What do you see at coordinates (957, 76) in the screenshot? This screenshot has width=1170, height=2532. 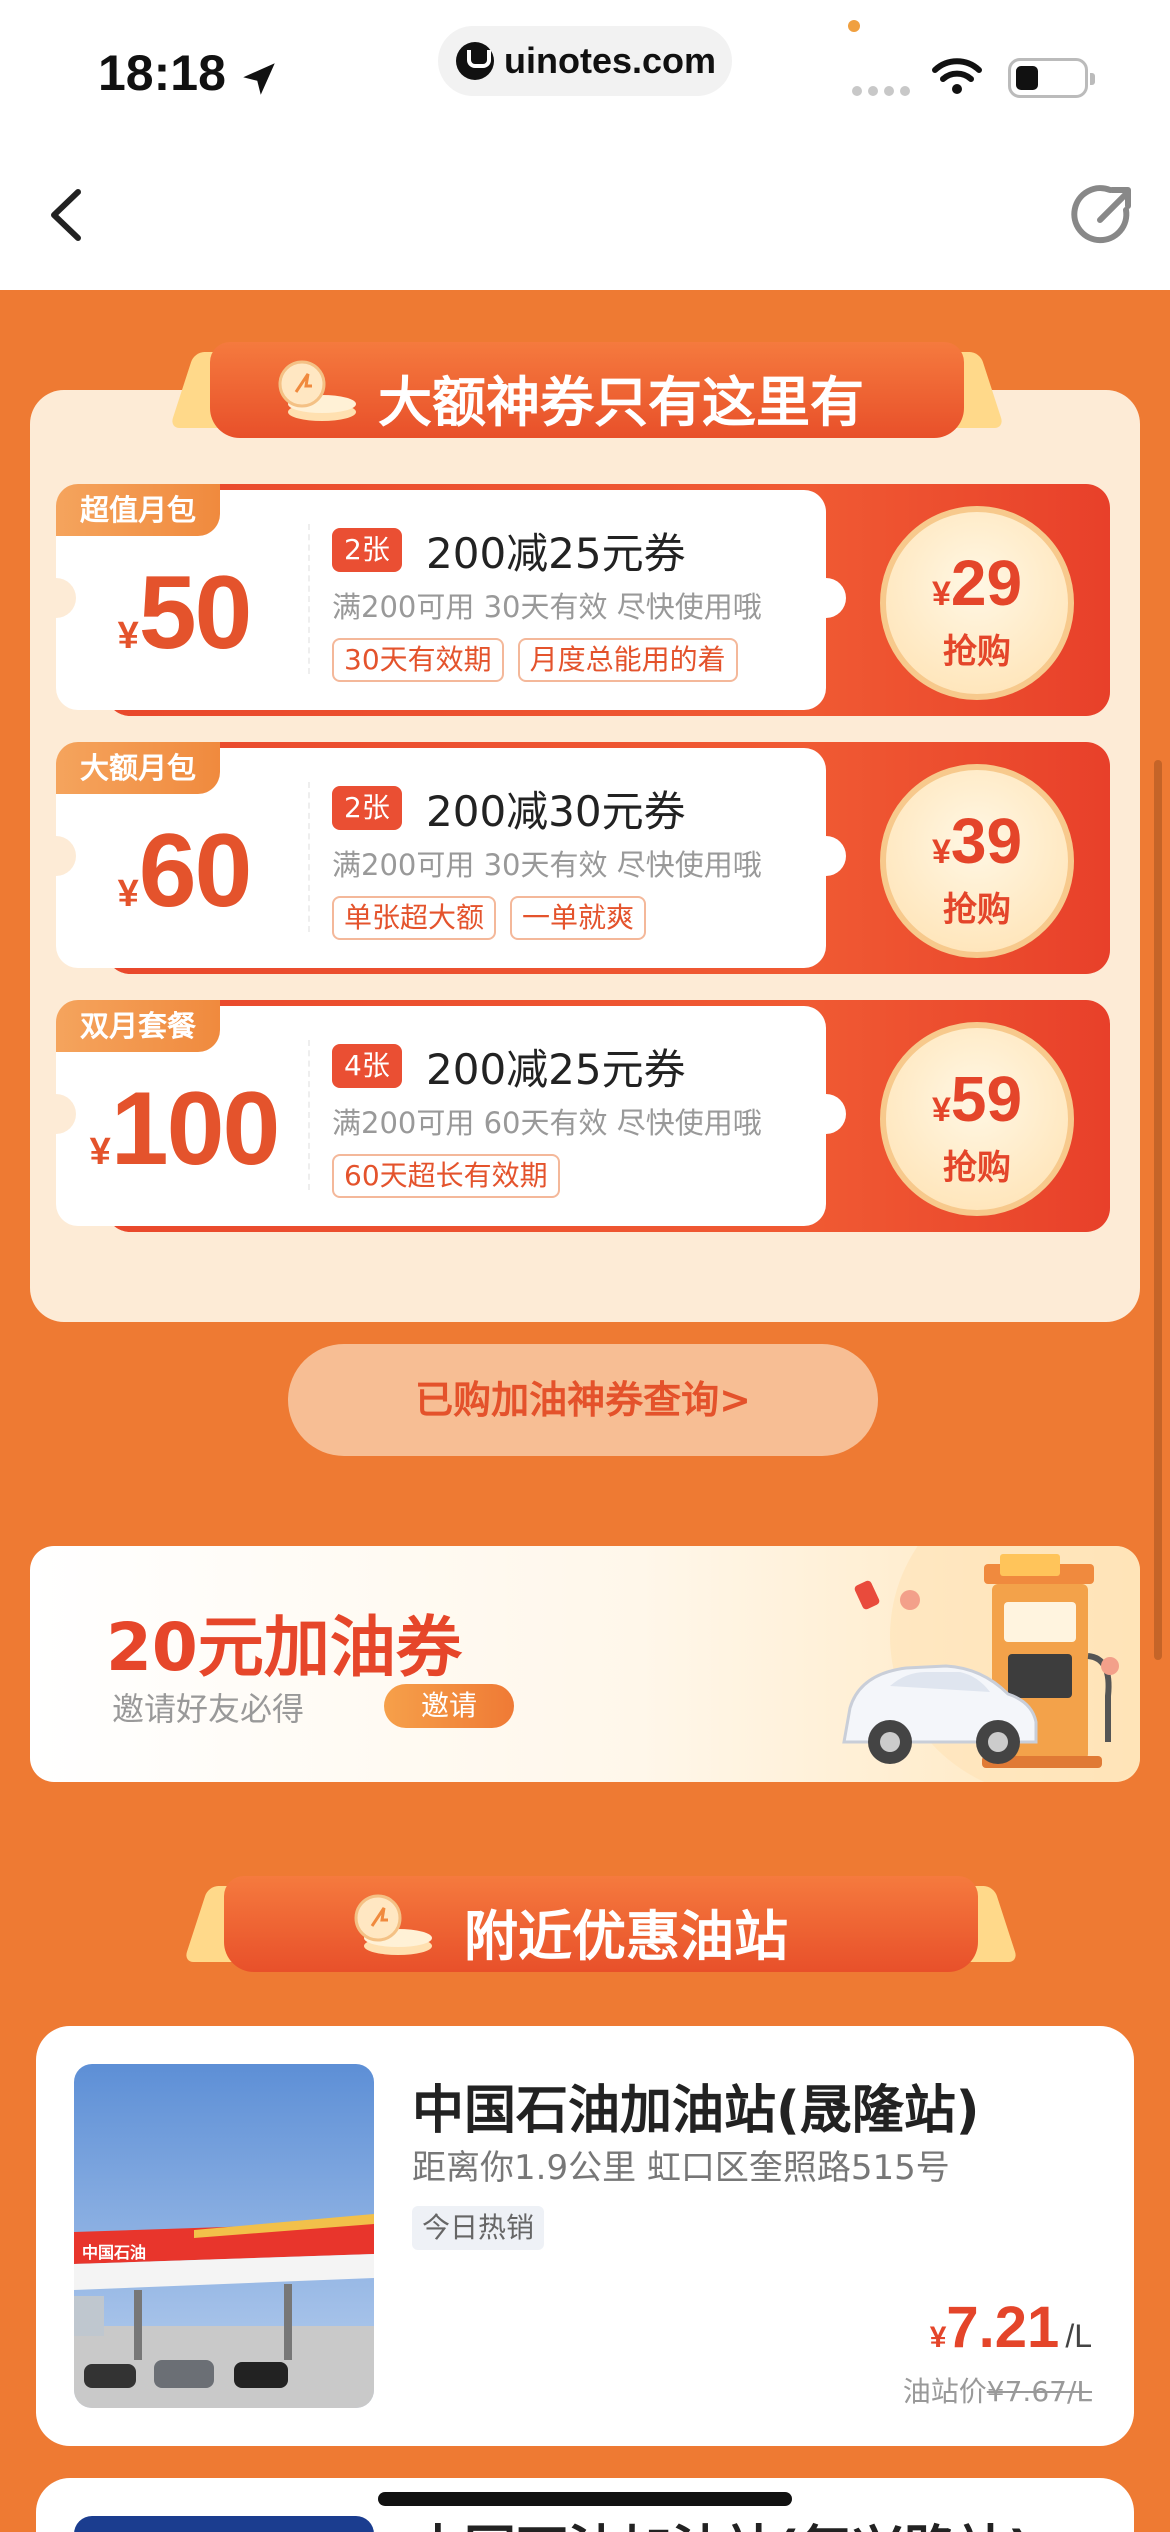 I see `wifi-icon` at bounding box center [957, 76].